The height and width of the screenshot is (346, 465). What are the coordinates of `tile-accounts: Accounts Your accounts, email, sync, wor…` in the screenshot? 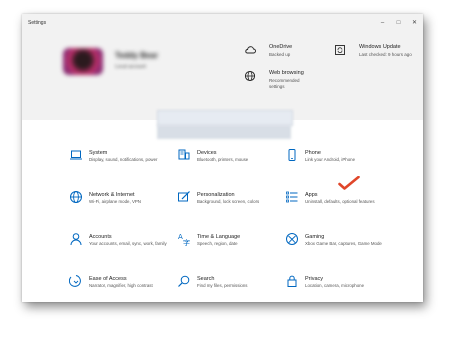 It's located at (119, 247).